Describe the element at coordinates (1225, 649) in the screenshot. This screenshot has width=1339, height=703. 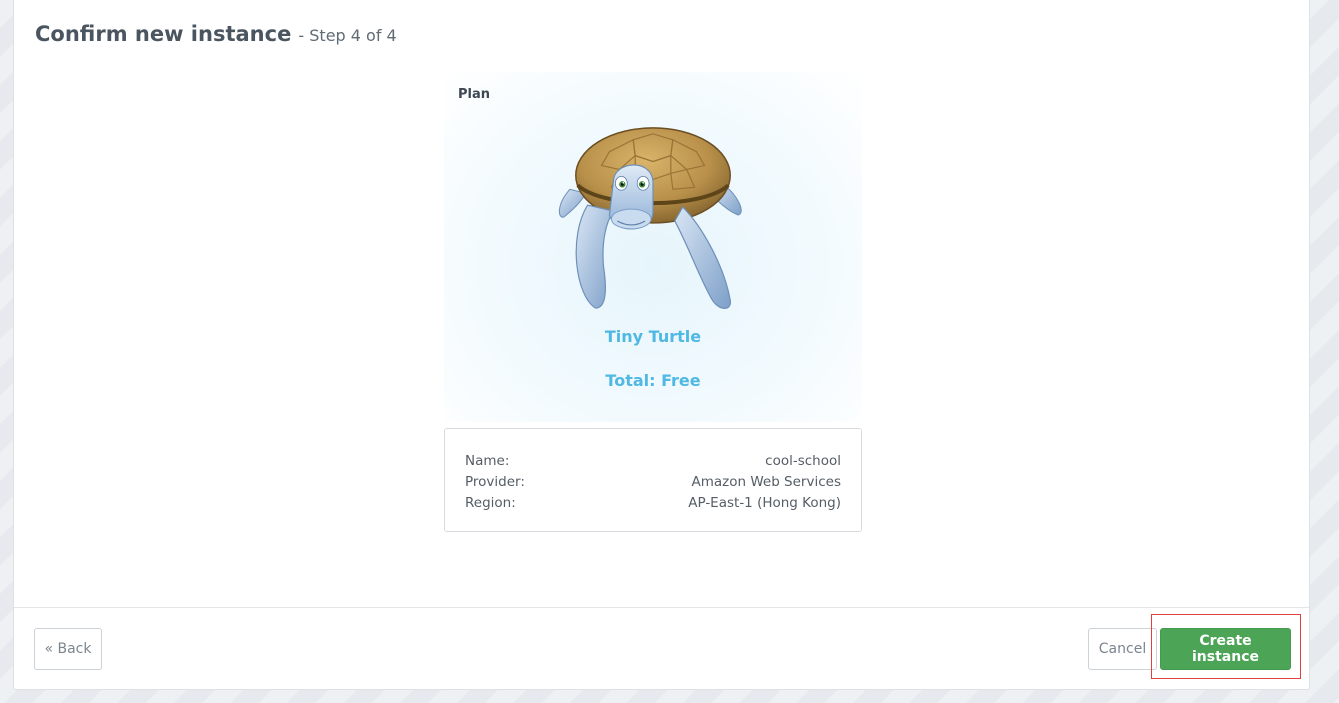
I see `create-instance-button: Create instance` at that location.